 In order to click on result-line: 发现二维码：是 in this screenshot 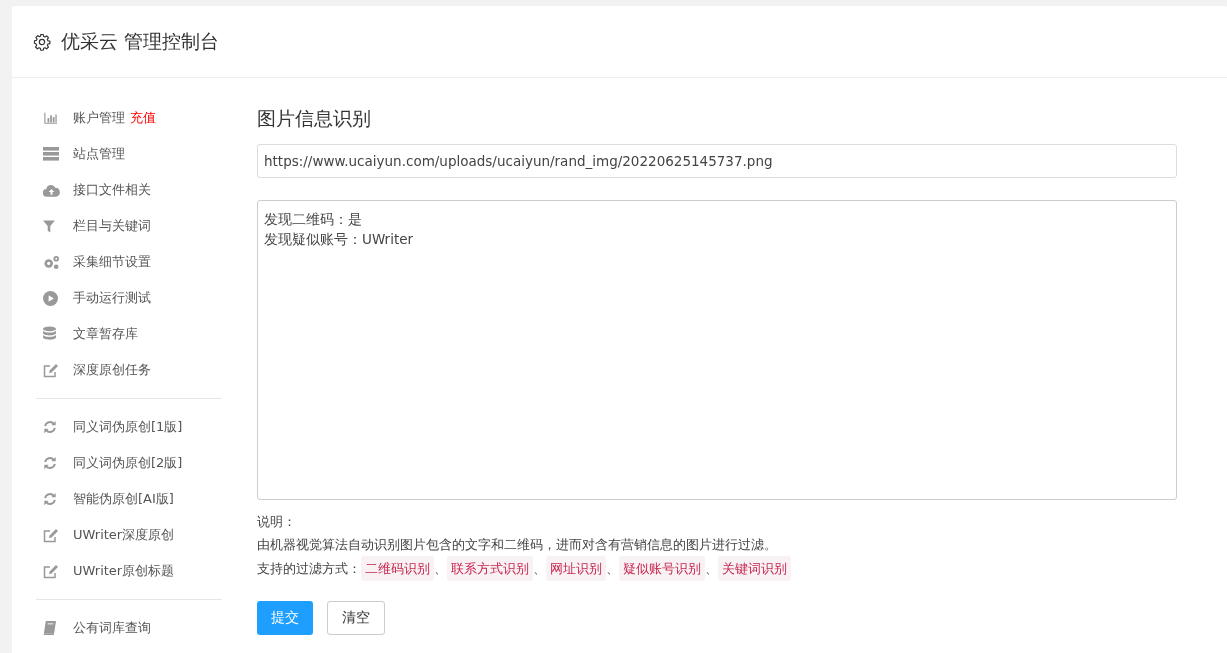, I will do `click(313, 219)`.